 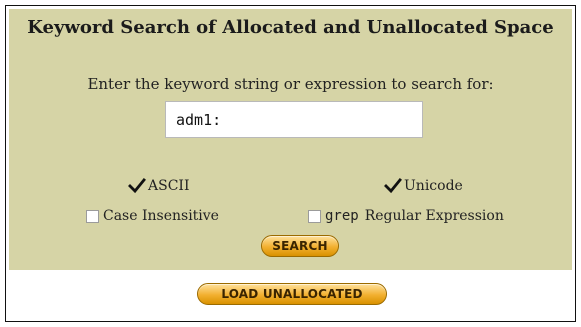 I want to click on grep-option: grep Regular Expression, so click(x=406, y=216).